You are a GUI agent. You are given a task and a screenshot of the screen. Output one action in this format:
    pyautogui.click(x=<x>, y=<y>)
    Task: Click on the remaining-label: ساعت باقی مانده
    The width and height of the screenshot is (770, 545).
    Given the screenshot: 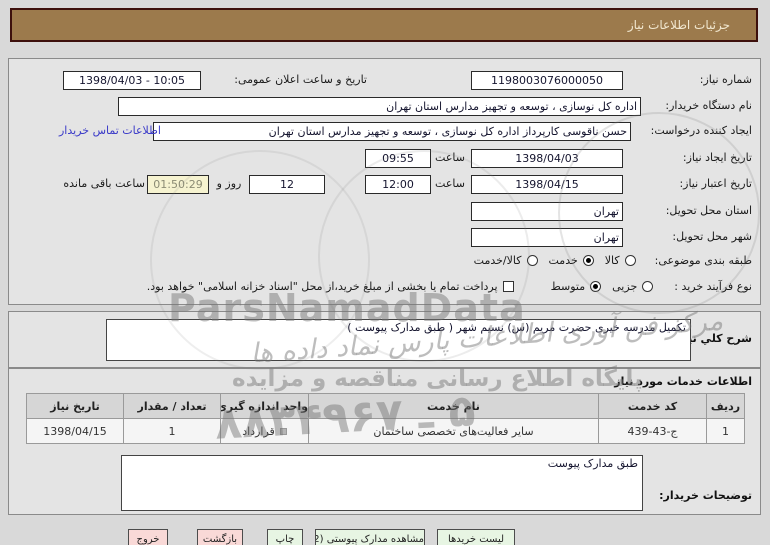 What is the action you would take?
    pyautogui.click(x=104, y=183)
    